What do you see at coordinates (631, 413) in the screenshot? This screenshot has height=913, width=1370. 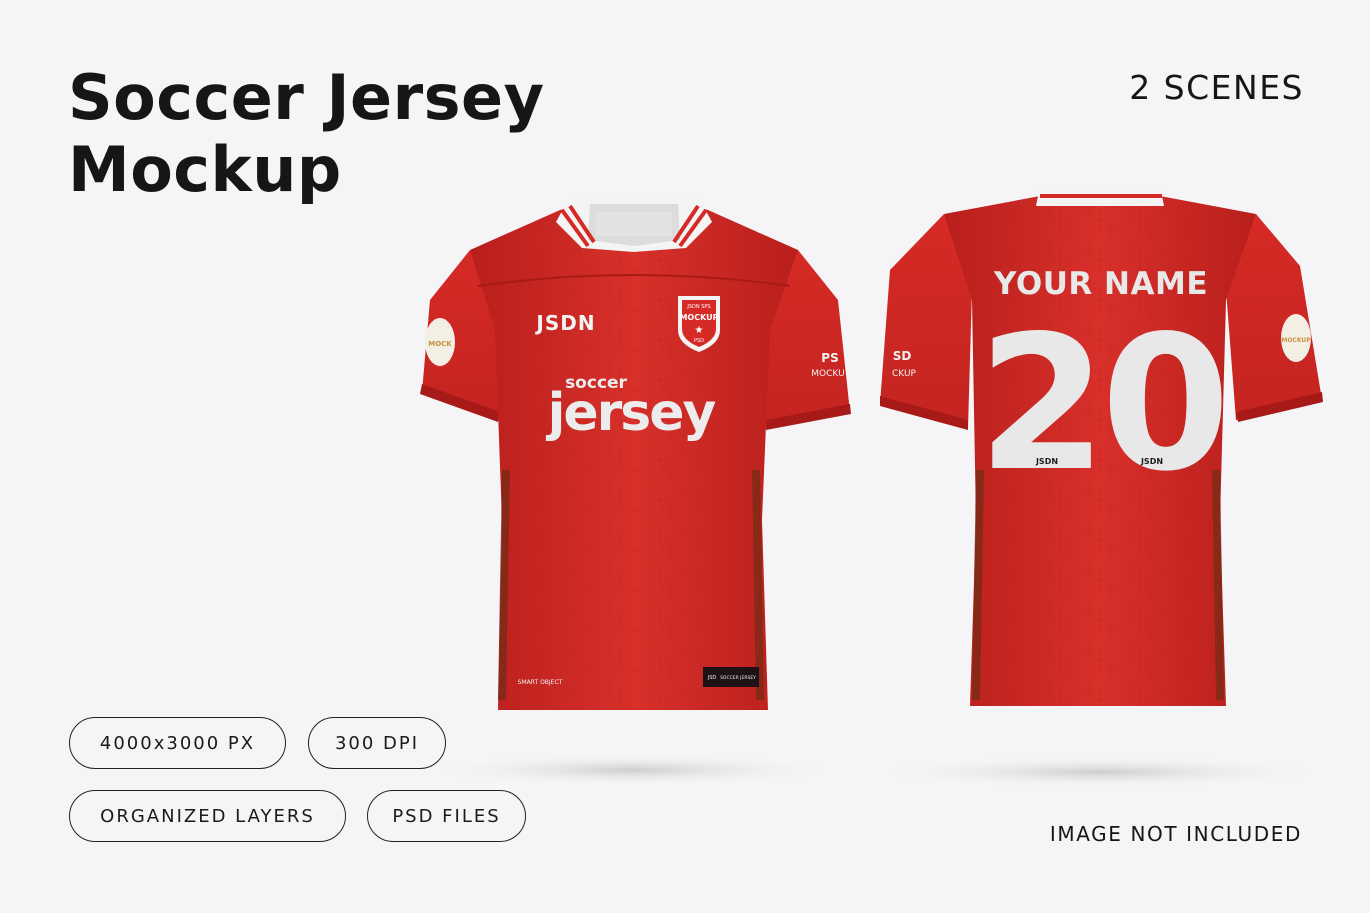 I see `front-print-big: jersey` at bounding box center [631, 413].